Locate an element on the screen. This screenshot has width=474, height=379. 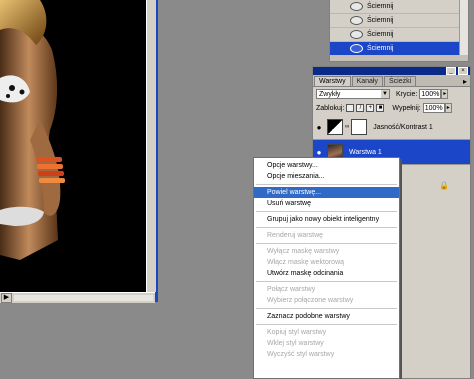
chain-link-icon: ∞ is located at coordinates (347, 127).